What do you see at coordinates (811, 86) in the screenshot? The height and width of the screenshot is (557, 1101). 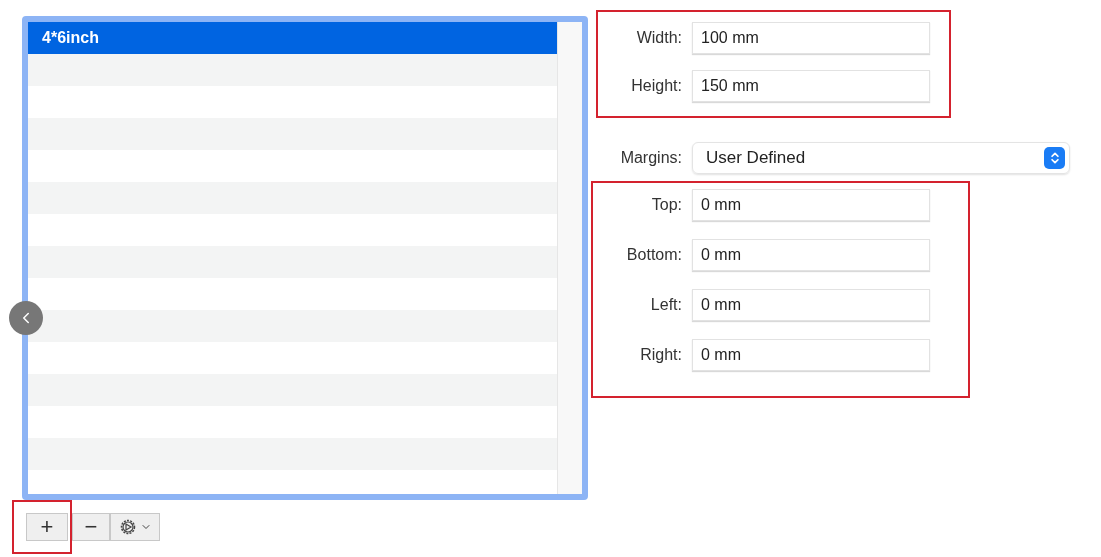 I see `input-field: 150 mm` at bounding box center [811, 86].